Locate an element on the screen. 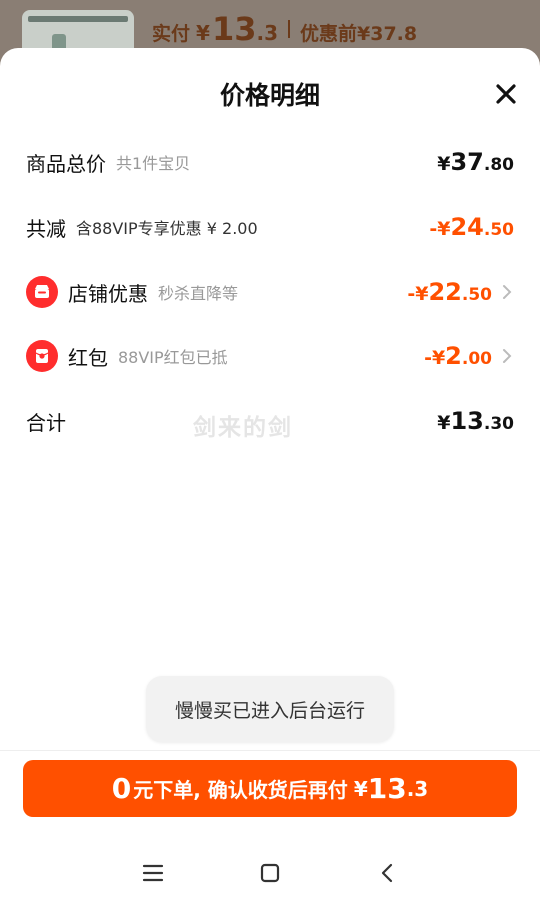  price-separator is located at coordinates (288, 29).